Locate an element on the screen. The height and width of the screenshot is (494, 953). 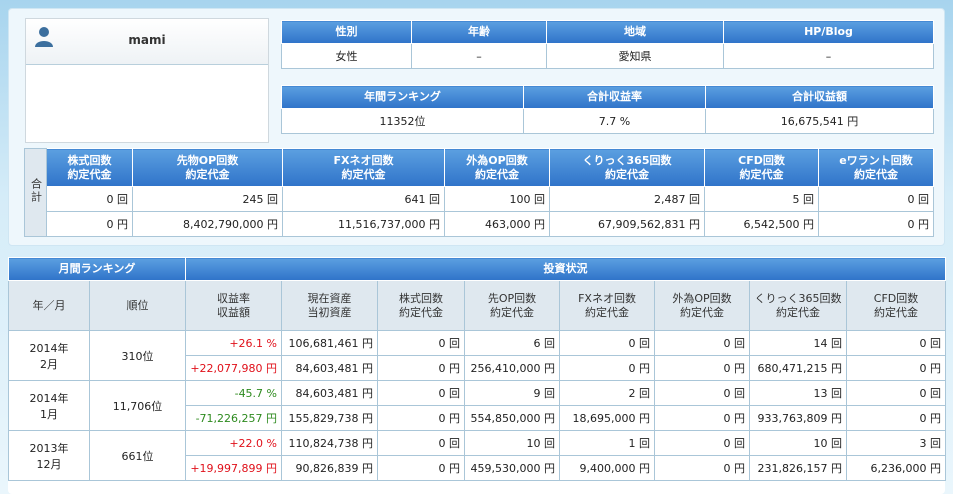
total-profit-value: 16,675,541 円 is located at coordinates (819, 121).